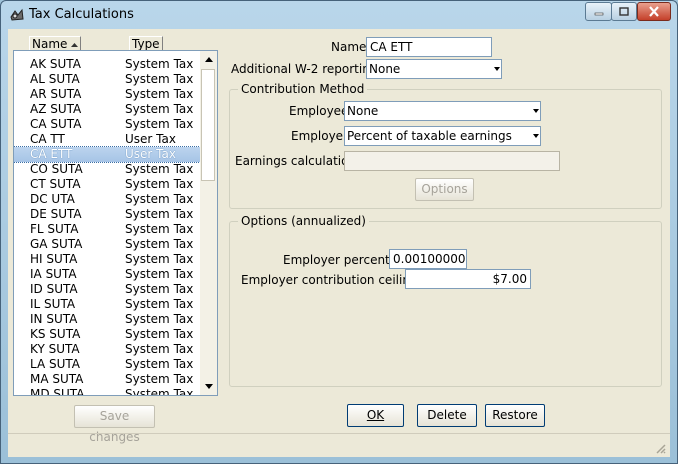 This screenshot has width=678, height=464. Describe the element at coordinates (442, 111) in the screenshot. I see `employee-select: None` at that location.